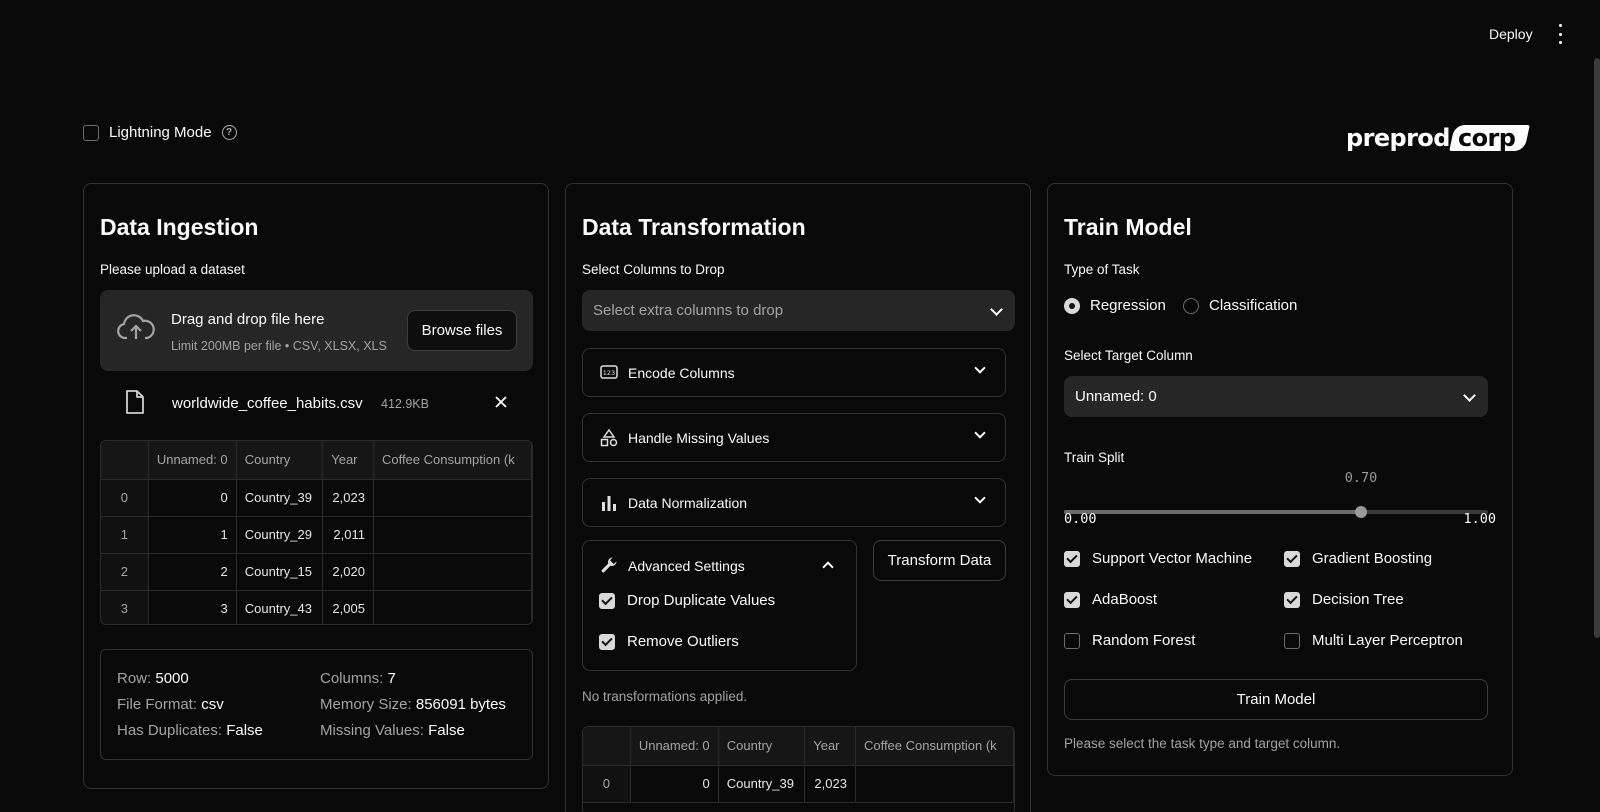 This screenshot has width=1600, height=812. What do you see at coordinates (794, 437) in the screenshot?
I see `handle-missing-values-expander: Handle Missing Values` at bounding box center [794, 437].